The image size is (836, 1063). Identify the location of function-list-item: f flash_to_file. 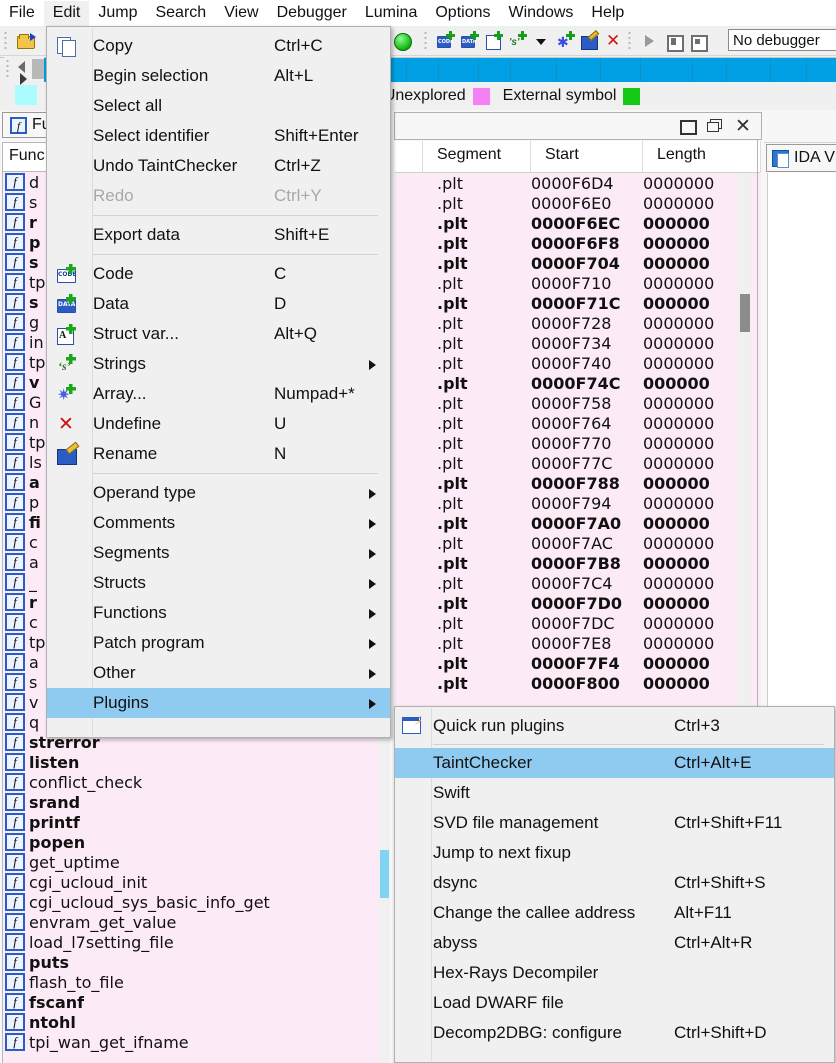
(196, 982).